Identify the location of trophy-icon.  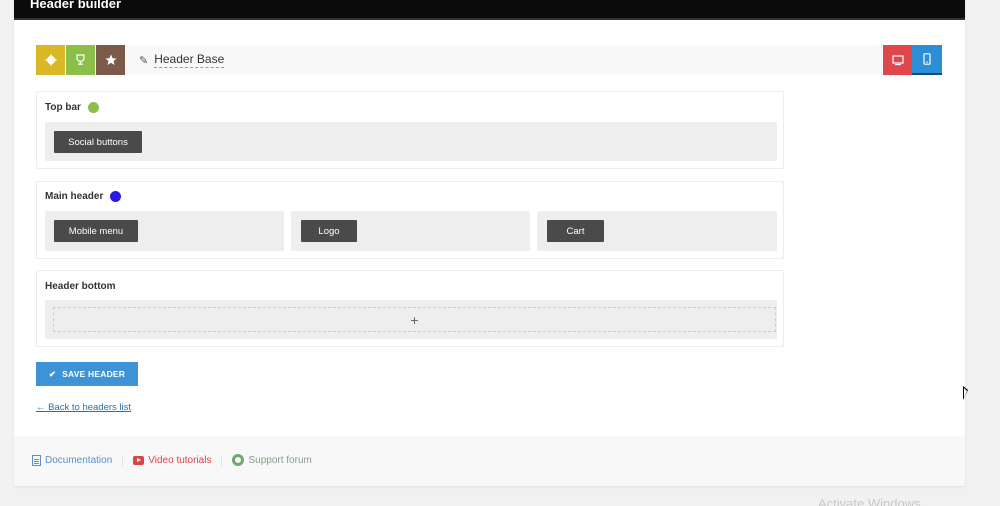
(80, 59).